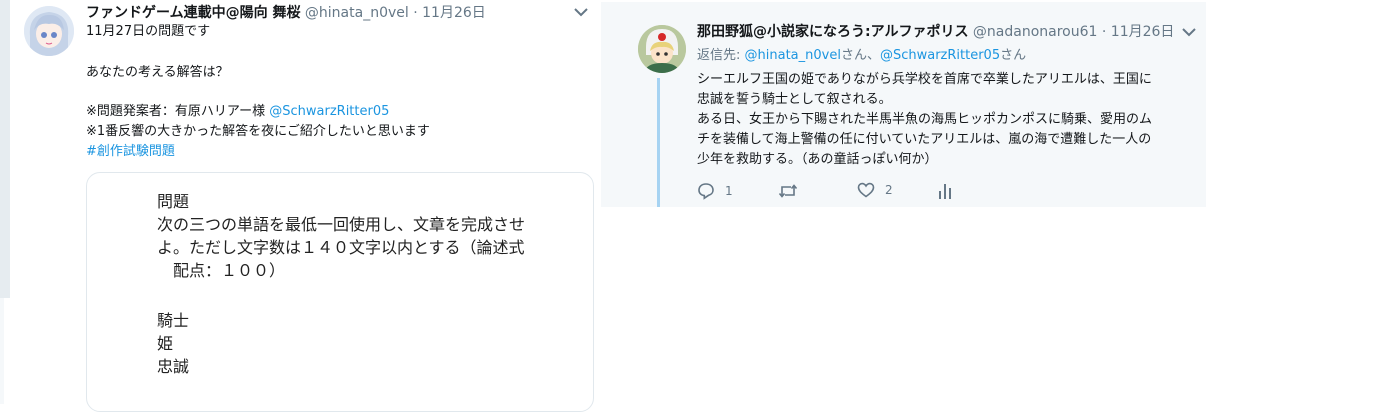 This screenshot has height=412, width=1390. I want to click on retweet-button, so click(788, 191).